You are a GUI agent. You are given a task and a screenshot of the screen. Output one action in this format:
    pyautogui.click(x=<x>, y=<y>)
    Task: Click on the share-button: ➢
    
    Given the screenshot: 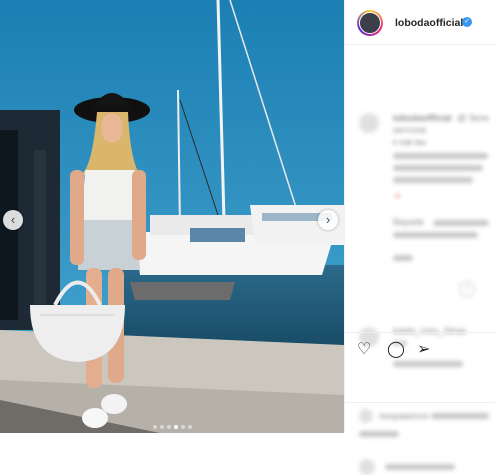 What is the action you would take?
    pyautogui.click(x=423, y=349)
    